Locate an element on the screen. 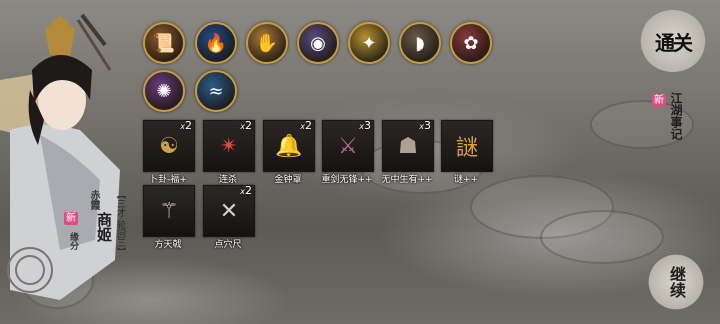 The image size is (720, 324). map-button: 通关 is located at coordinates (673, 41).